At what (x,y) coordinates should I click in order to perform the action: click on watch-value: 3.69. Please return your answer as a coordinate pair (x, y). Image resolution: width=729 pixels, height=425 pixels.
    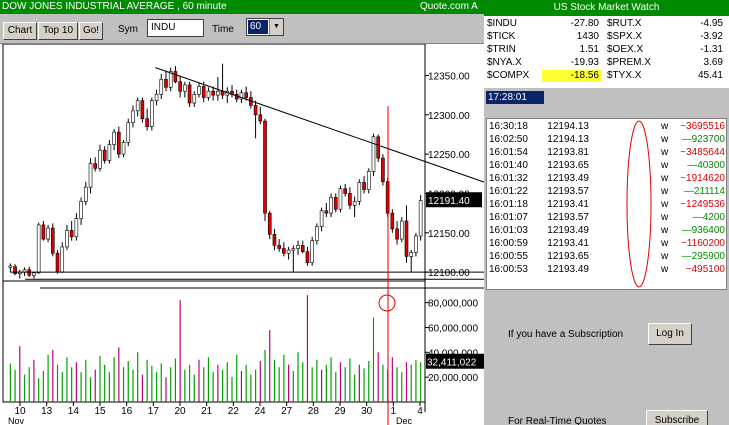
    Looking at the image, I should click on (713, 62).